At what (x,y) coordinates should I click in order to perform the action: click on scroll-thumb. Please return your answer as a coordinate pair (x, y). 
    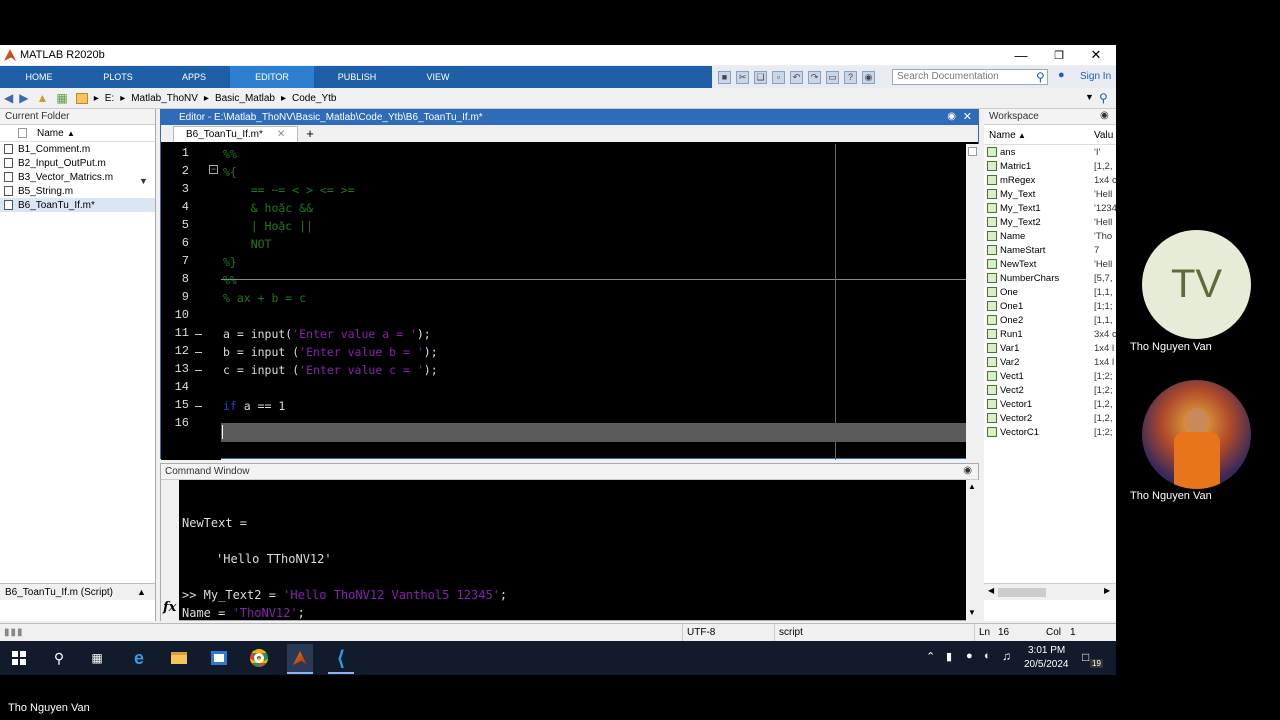
    Looking at the image, I should click on (1022, 592).